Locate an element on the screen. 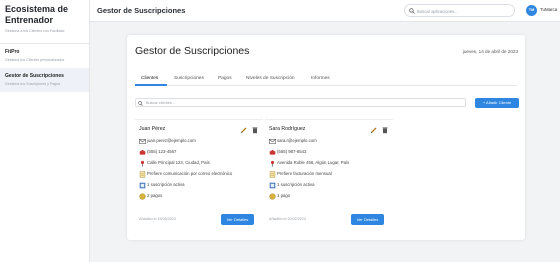  brand-subtitle: Gestiona a tus Clientes con Facilidad is located at coordinates (35, 31).